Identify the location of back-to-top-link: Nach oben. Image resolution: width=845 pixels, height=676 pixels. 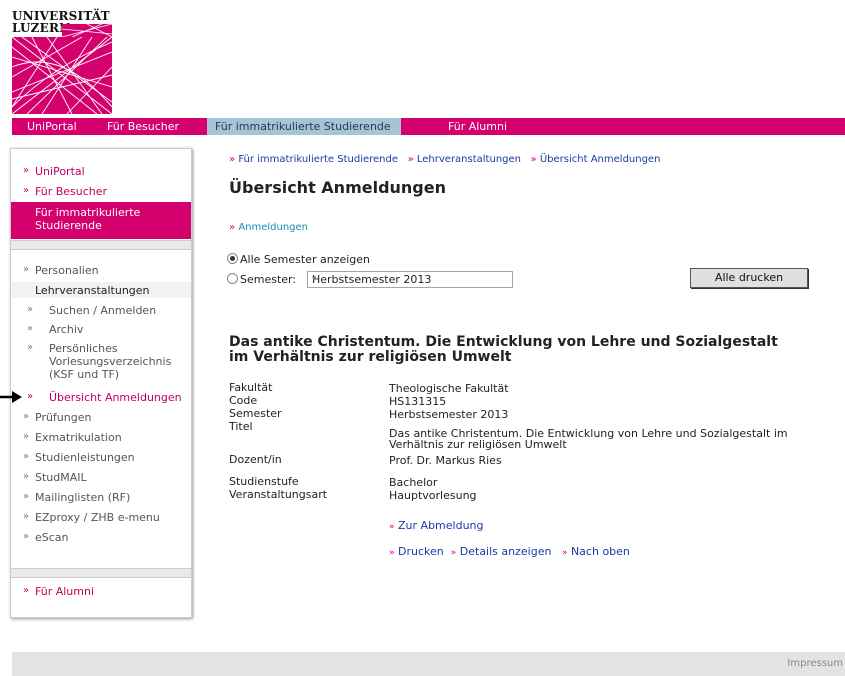
(600, 551).